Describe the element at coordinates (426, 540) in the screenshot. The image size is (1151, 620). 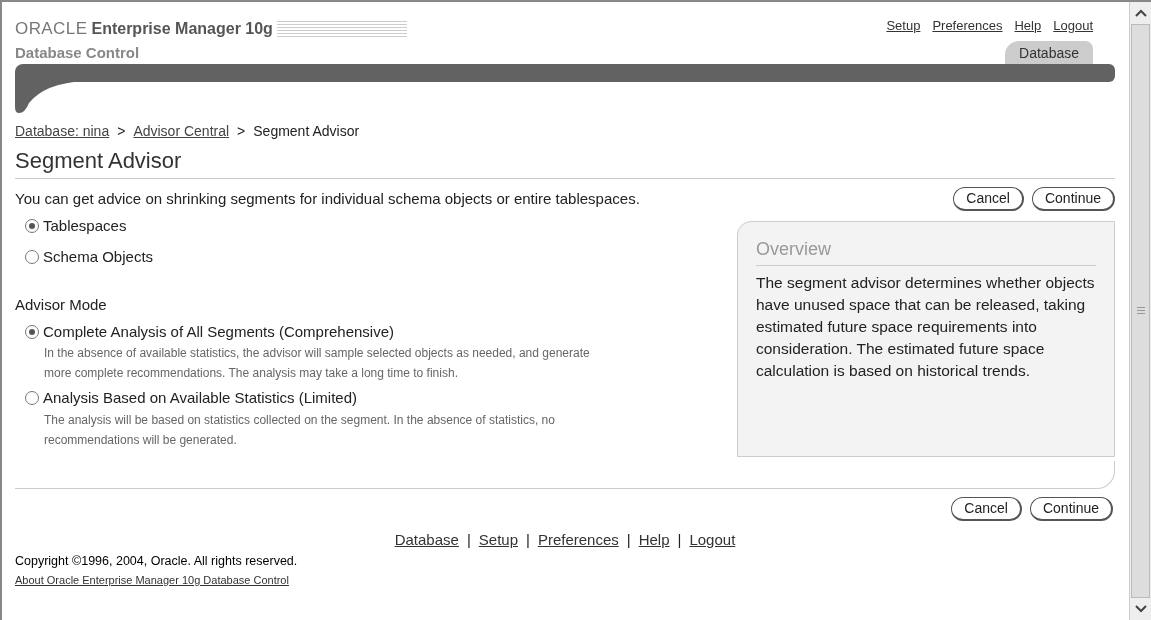
I see `footer-link: Database` at that location.